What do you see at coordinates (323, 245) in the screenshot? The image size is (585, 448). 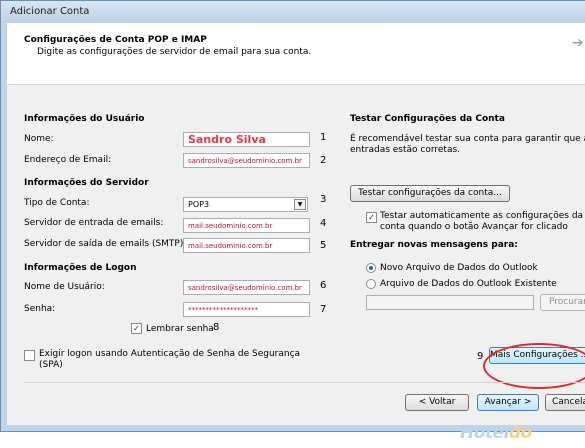 I see `annotation-5: 5` at bounding box center [323, 245].